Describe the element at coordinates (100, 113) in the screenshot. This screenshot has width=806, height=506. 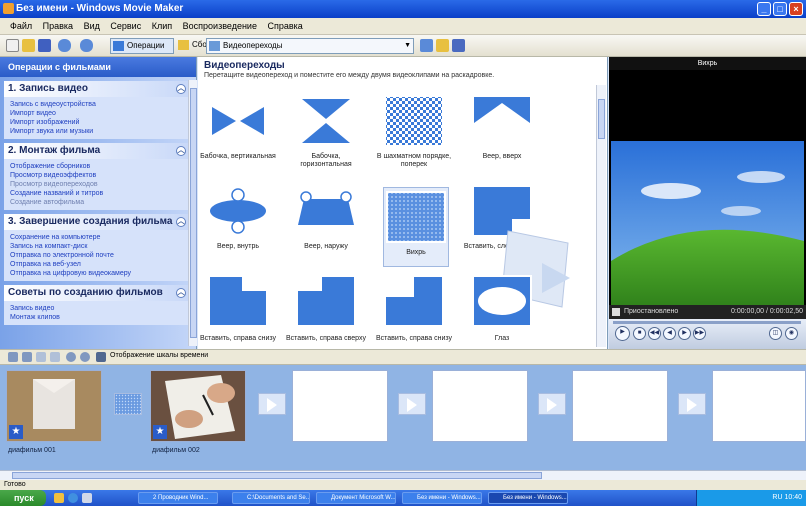
I see `task-link: Импорт видео` at that location.